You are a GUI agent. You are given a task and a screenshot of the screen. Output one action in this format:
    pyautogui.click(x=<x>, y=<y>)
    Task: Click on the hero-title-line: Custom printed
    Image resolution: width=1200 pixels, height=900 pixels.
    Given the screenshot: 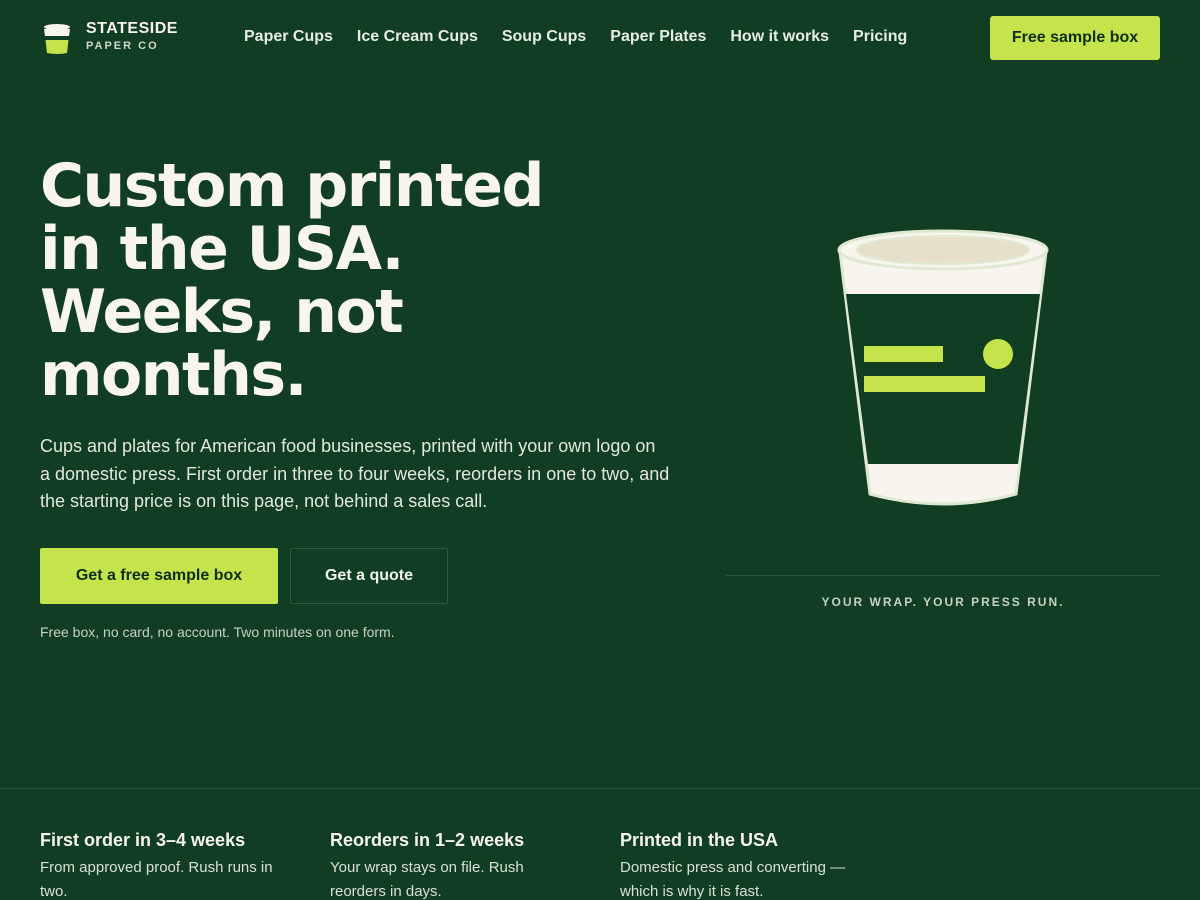 What is the action you would take?
    pyautogui.click(x=292, y=186)
    